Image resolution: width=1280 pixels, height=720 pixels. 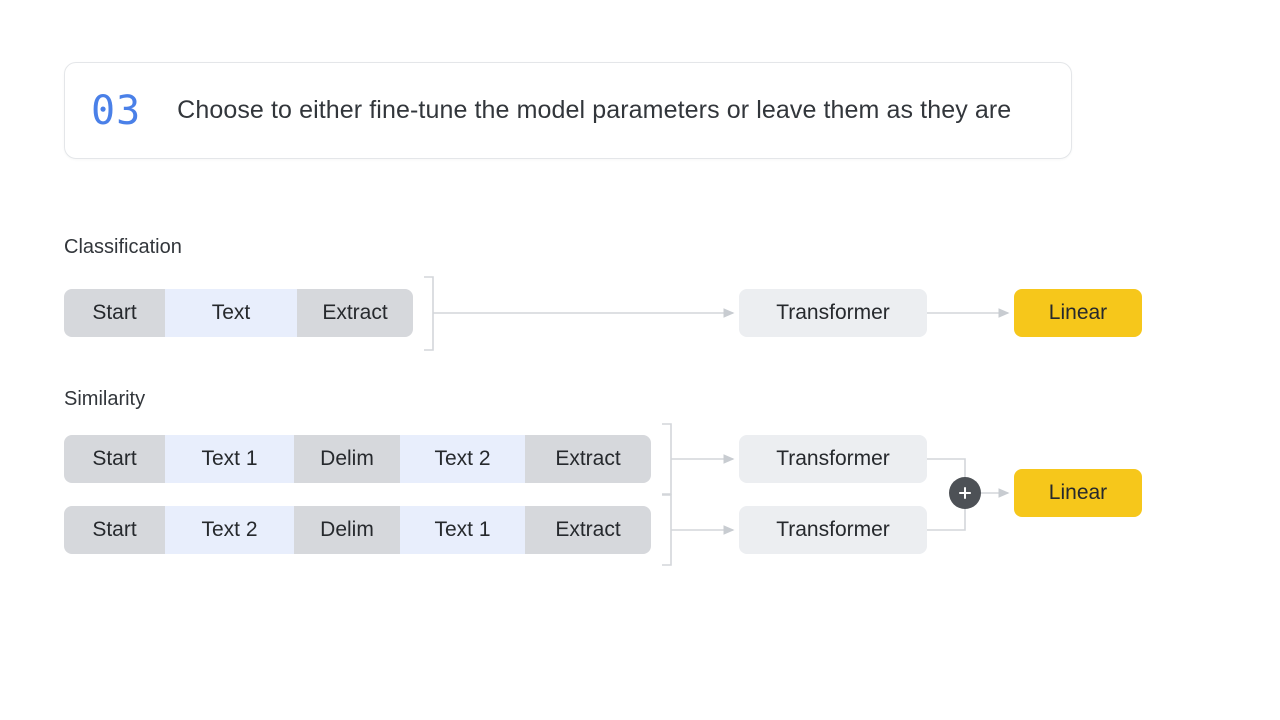 I want to click on merge-node-similarity, so click(x=965, y=493).